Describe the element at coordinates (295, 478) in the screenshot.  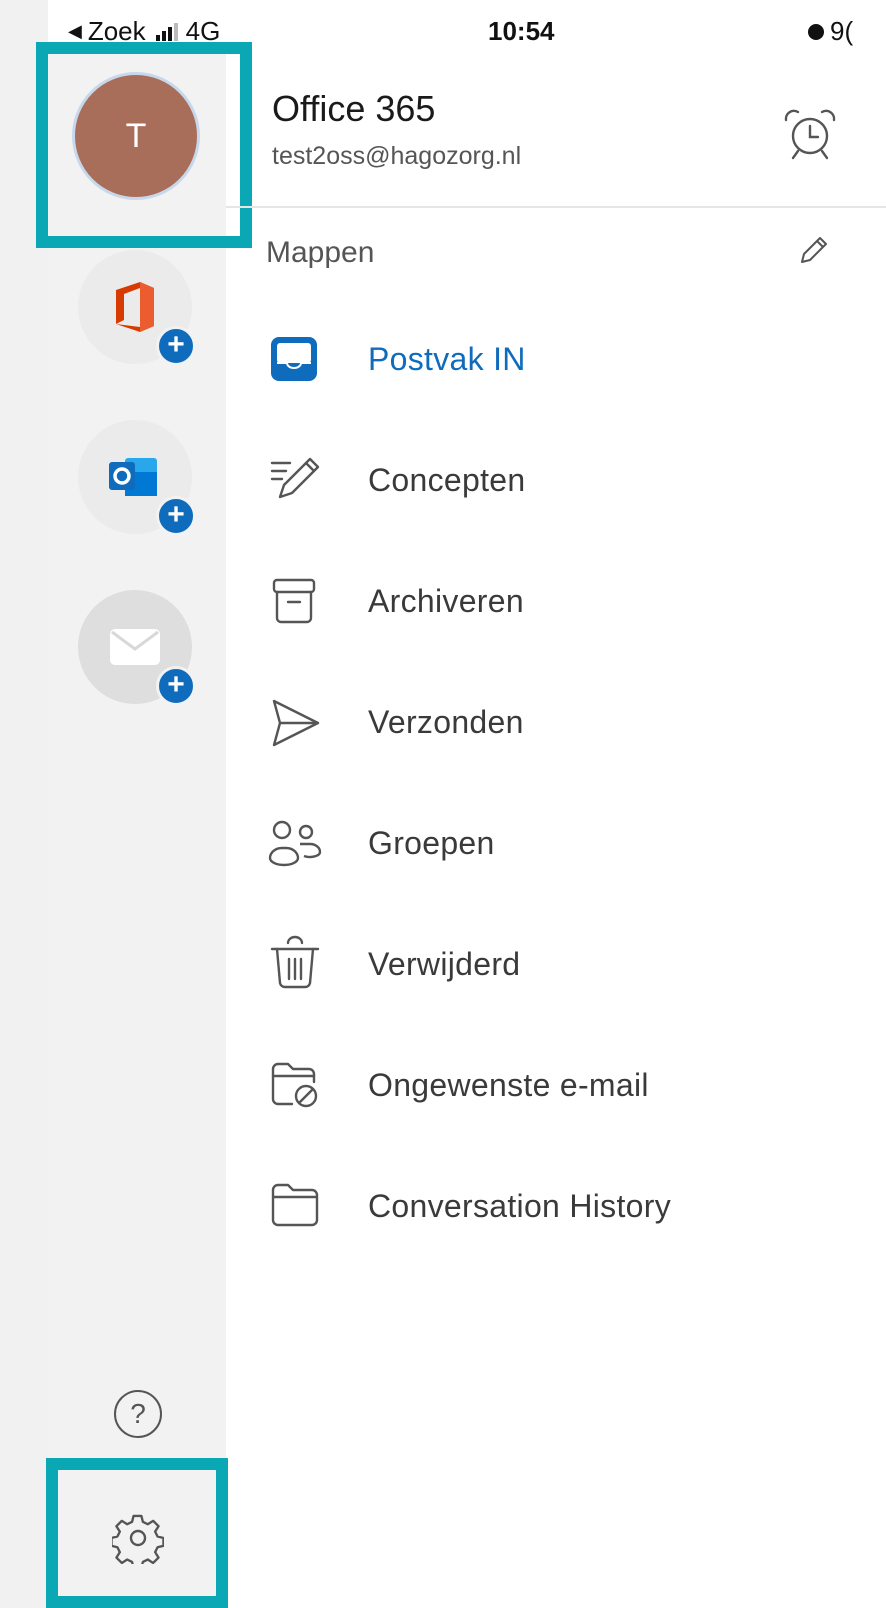
I see `drafts-pencil-icon` at that location.